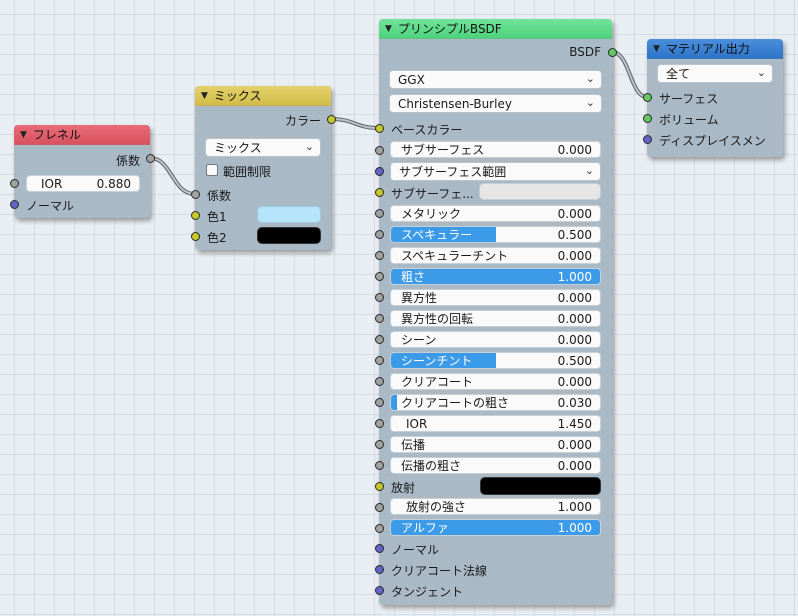 The image size is (798, 616). I want to click on clamp-label: 範囲制限, so click(247, 172).